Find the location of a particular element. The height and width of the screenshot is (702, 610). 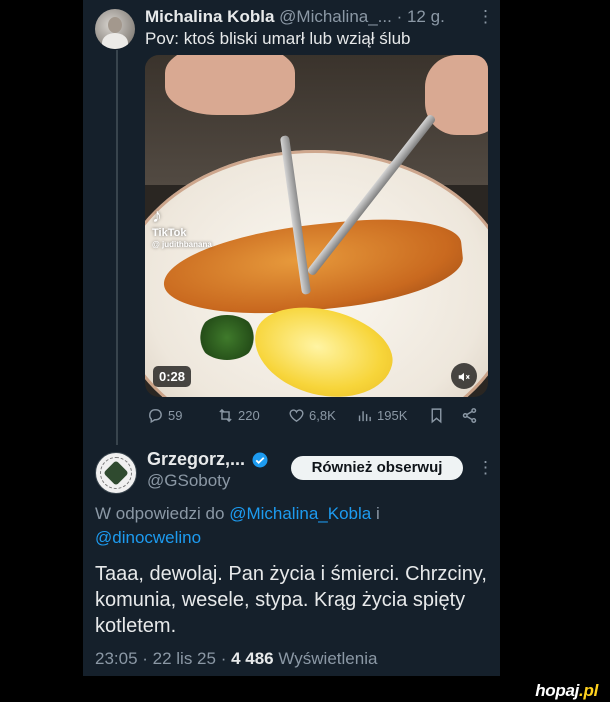

thread-line is located at coordinates (117, 247).